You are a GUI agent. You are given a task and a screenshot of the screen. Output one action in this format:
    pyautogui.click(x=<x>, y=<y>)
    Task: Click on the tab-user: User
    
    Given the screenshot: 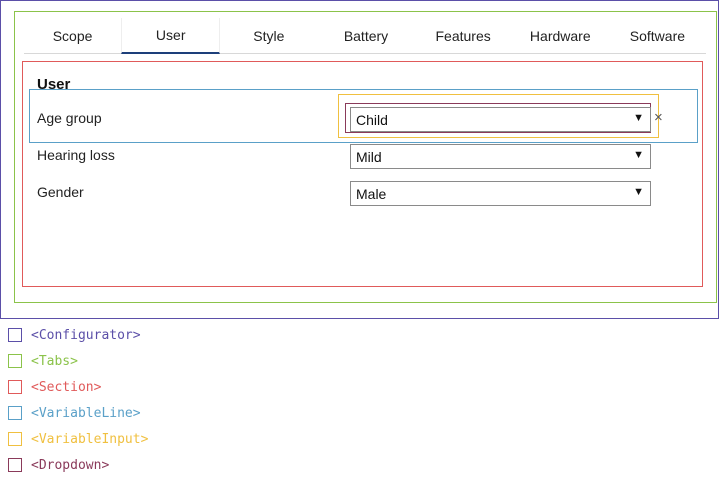 What is the action you would take?
    pyautogui.click(x=171, y=36)
    